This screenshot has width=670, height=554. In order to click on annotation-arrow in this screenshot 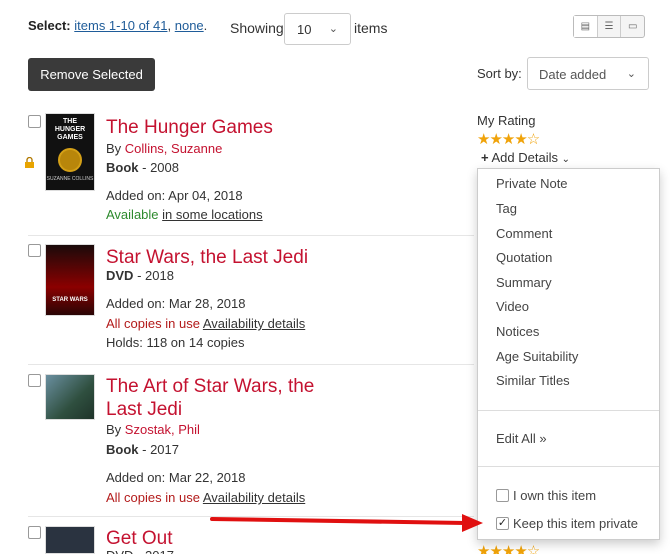, I will do `click(346, 523)`.